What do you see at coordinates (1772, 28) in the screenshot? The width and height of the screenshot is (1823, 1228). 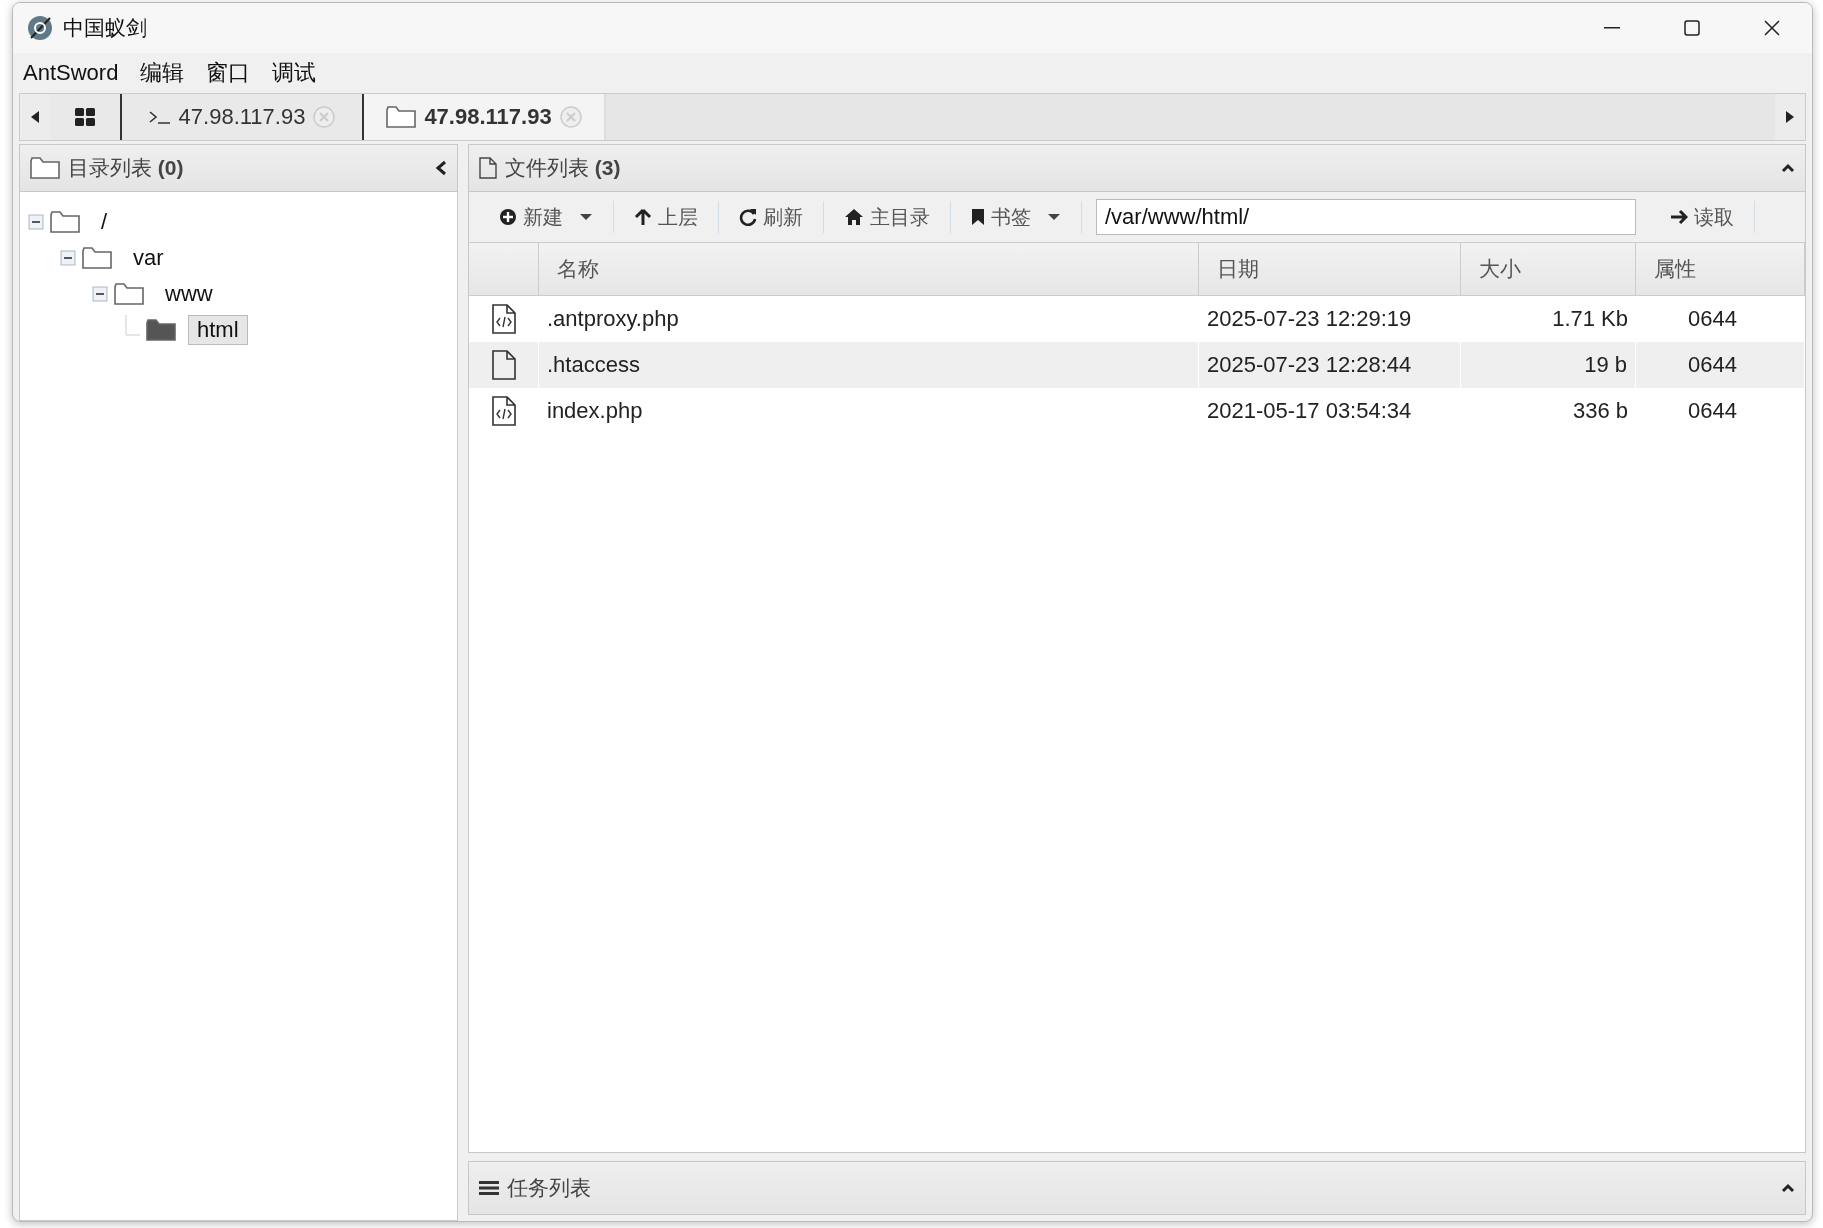 I see `close-icon` at bounding box center [1772, 28].